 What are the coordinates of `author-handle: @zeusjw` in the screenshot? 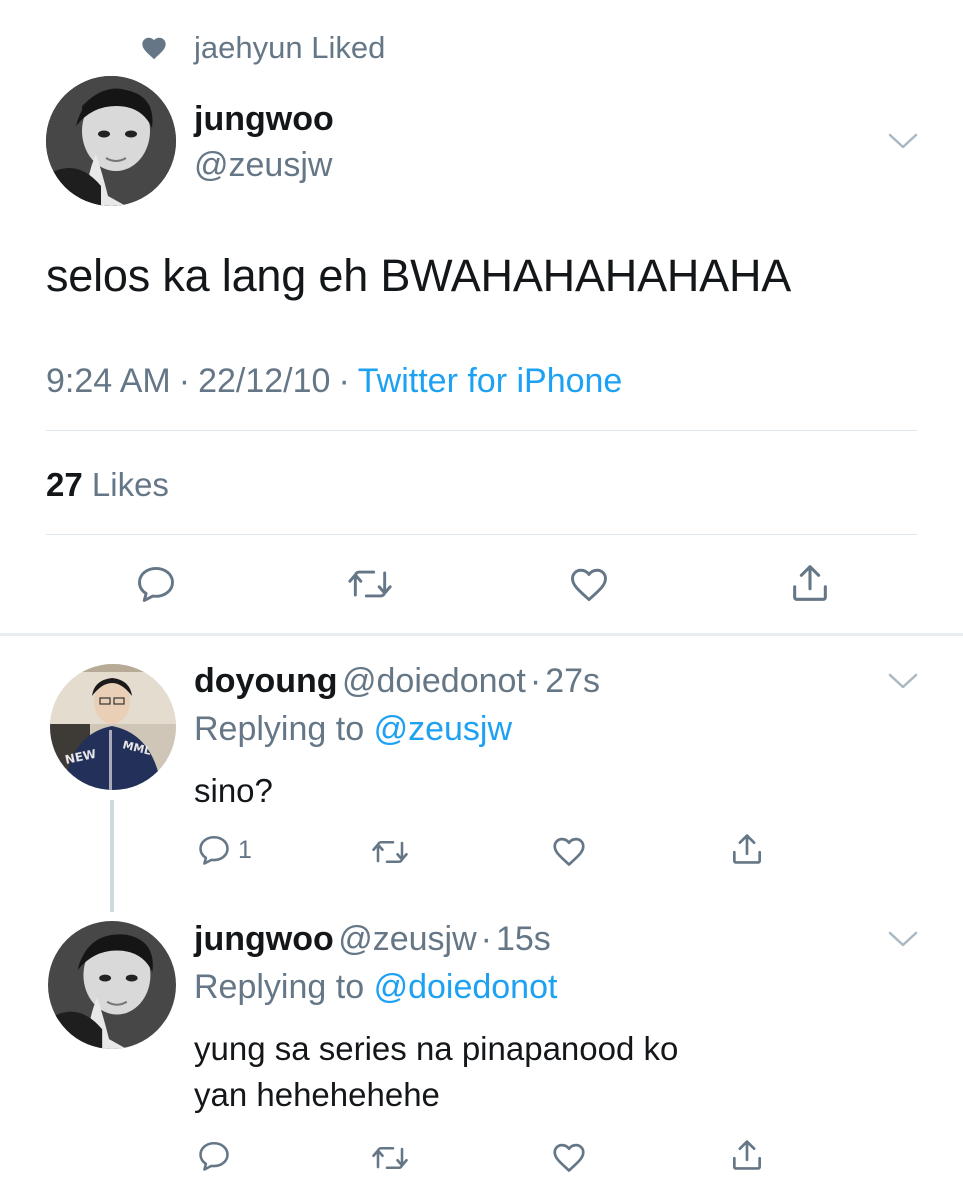 It's located at (263, 165).